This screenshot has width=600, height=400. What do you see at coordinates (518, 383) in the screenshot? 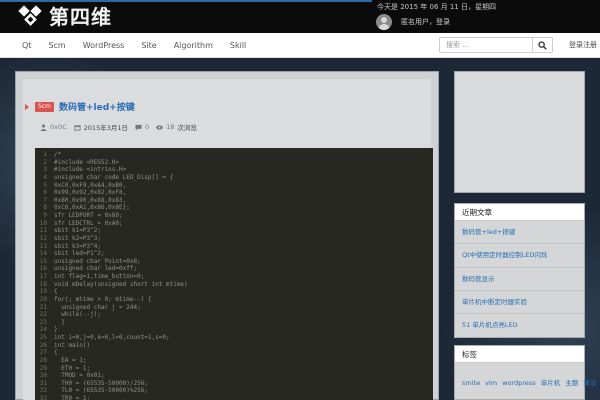
I see `tag-link: wordpress` at bounding box center [518, 383].